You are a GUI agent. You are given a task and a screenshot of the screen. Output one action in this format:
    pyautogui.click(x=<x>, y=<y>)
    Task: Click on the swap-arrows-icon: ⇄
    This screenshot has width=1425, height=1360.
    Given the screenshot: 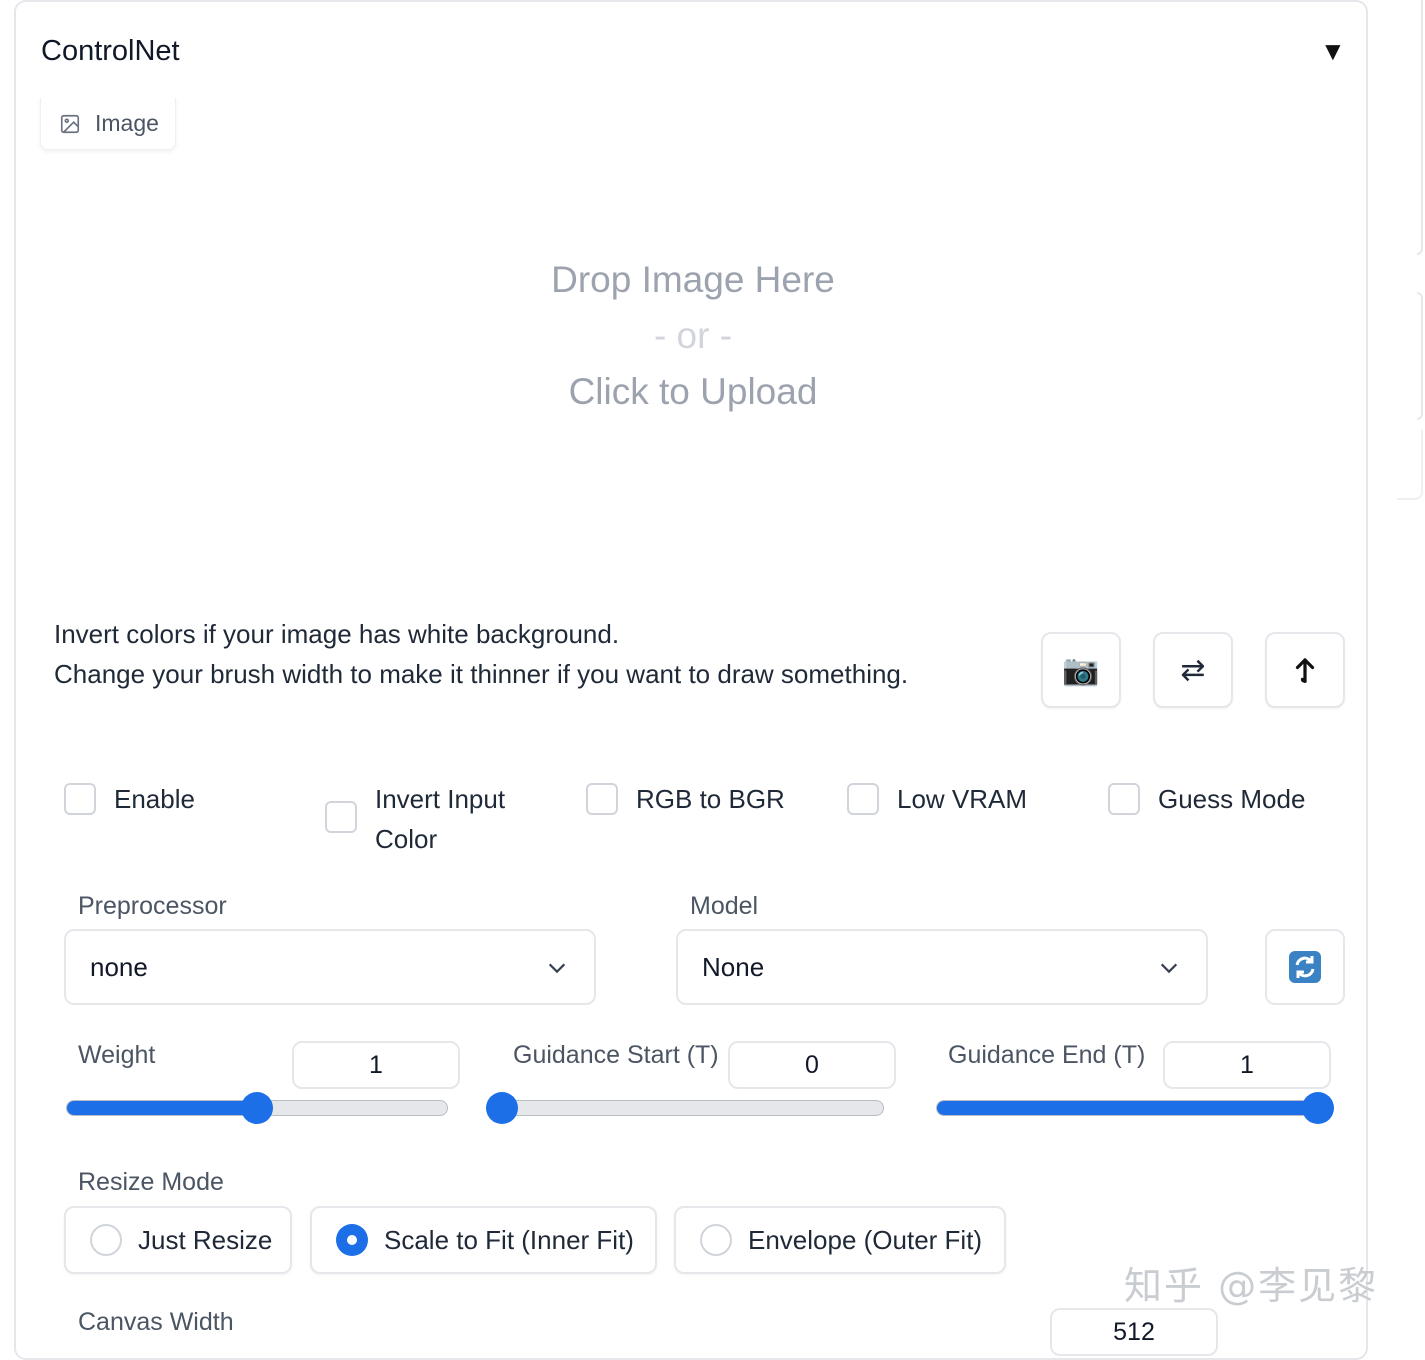 What is the action you would take?
    pyautogui.click(x=1193, y=670)
    